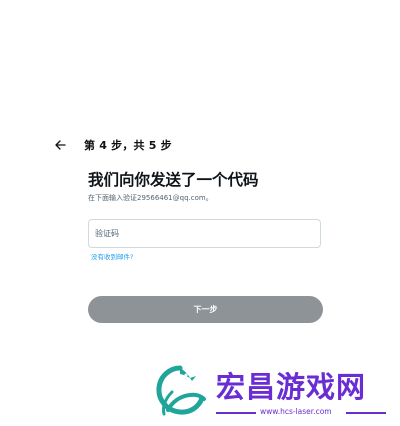 Image resolution: width=400 pixels, height=426 pixels. Describe the element at coordinates (181, 390) in the screenshot. I see `dragon-logo-icon` at that location.